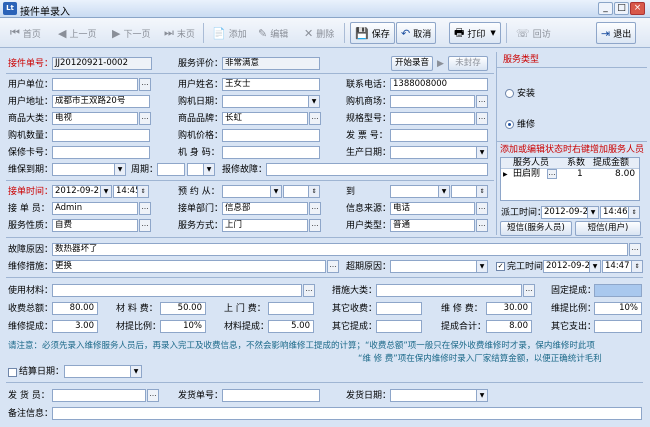 Image resolution: width=650 pixels, height=427 pixels. Describe the element at coordinates (412, 63) in the screenshot. I see `start-record-button: 开始录音` at that location.